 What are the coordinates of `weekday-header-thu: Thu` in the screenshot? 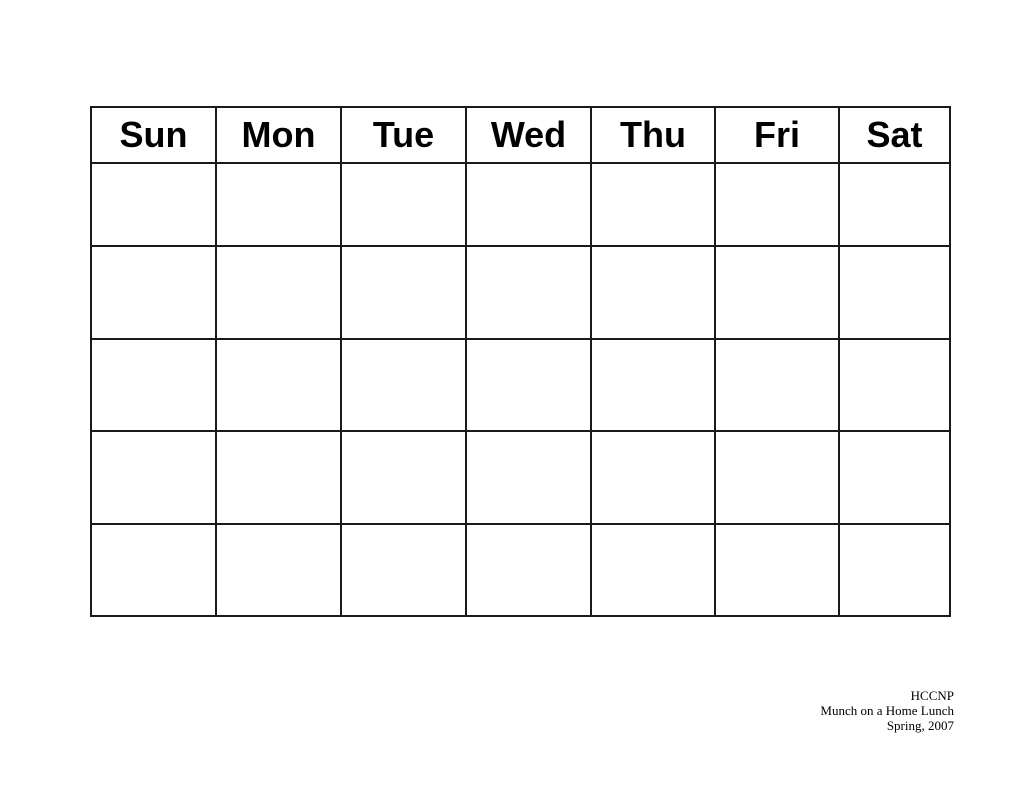 It's located at (653, 135).